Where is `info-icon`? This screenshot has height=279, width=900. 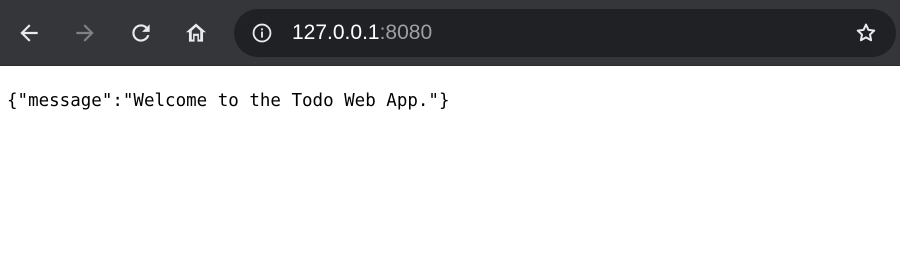
info-icon is located at coordinates (262, 33).